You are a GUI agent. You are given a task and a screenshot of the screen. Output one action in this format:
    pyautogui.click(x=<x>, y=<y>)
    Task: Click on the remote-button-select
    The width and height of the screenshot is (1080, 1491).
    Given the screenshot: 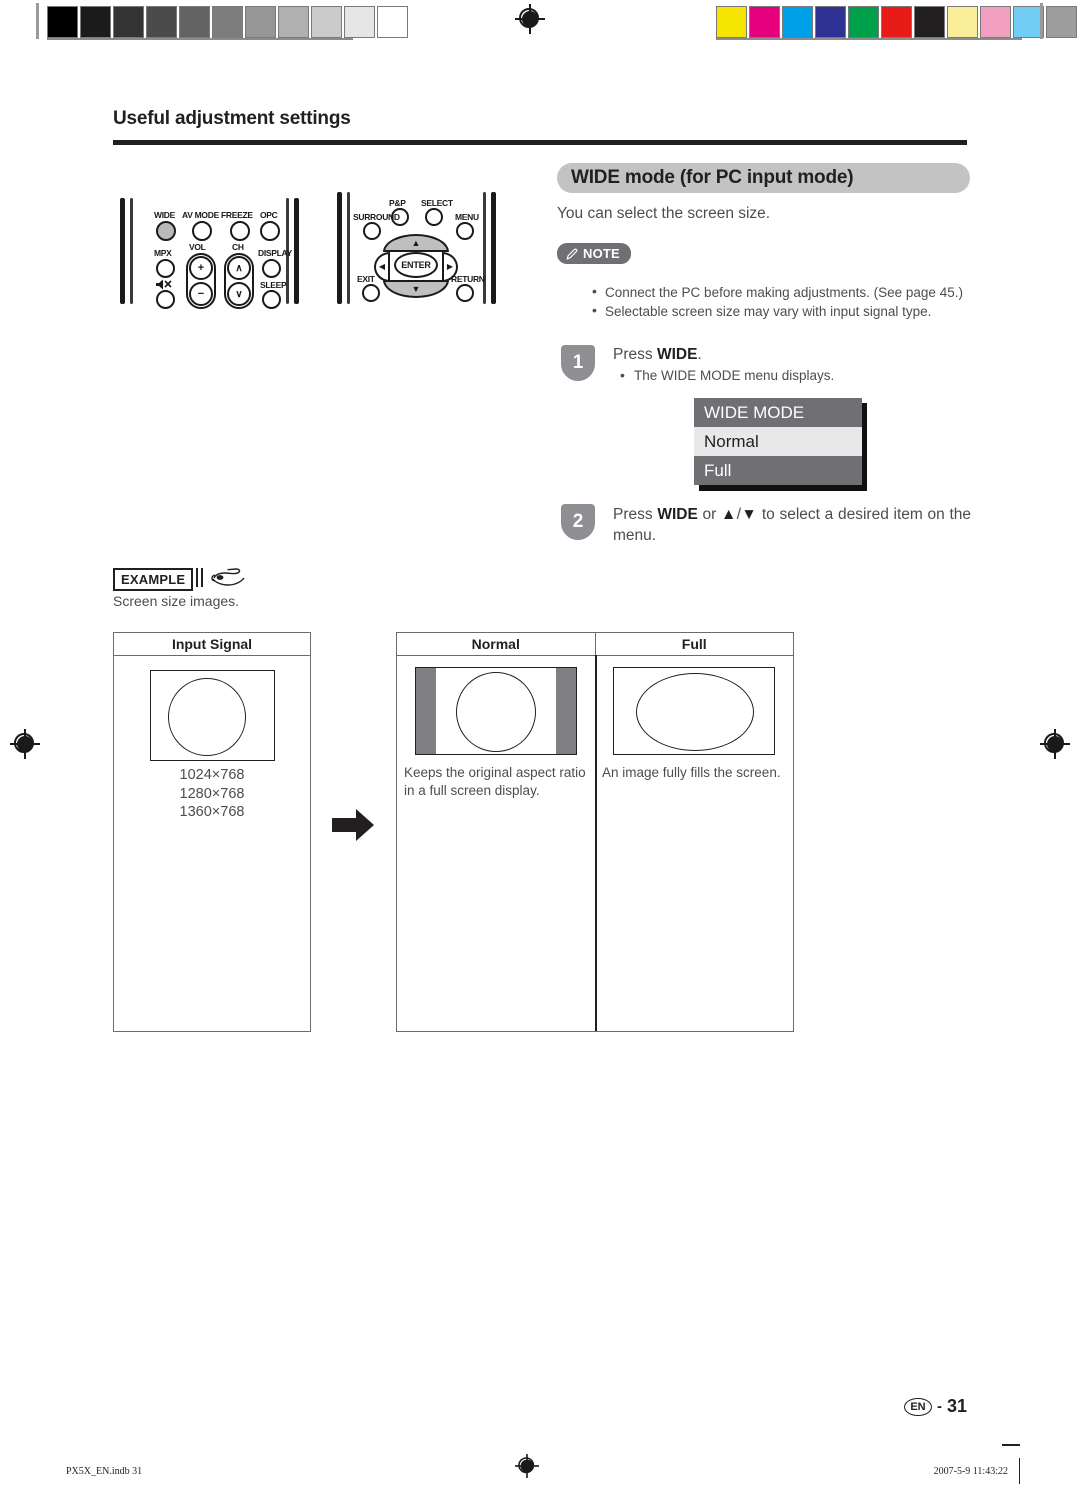 What is the action you would take?
    pyautogui.click(x=434, y=217)
    